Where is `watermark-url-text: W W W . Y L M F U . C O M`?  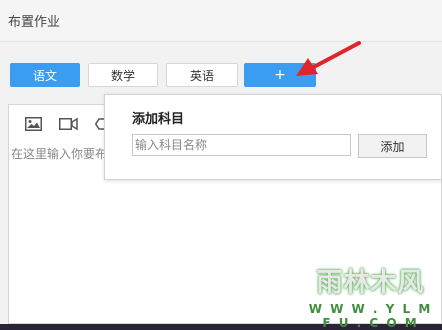 watermark-url-text: W W W . Y L M F U . C O M is located at coordinates (370, 316).